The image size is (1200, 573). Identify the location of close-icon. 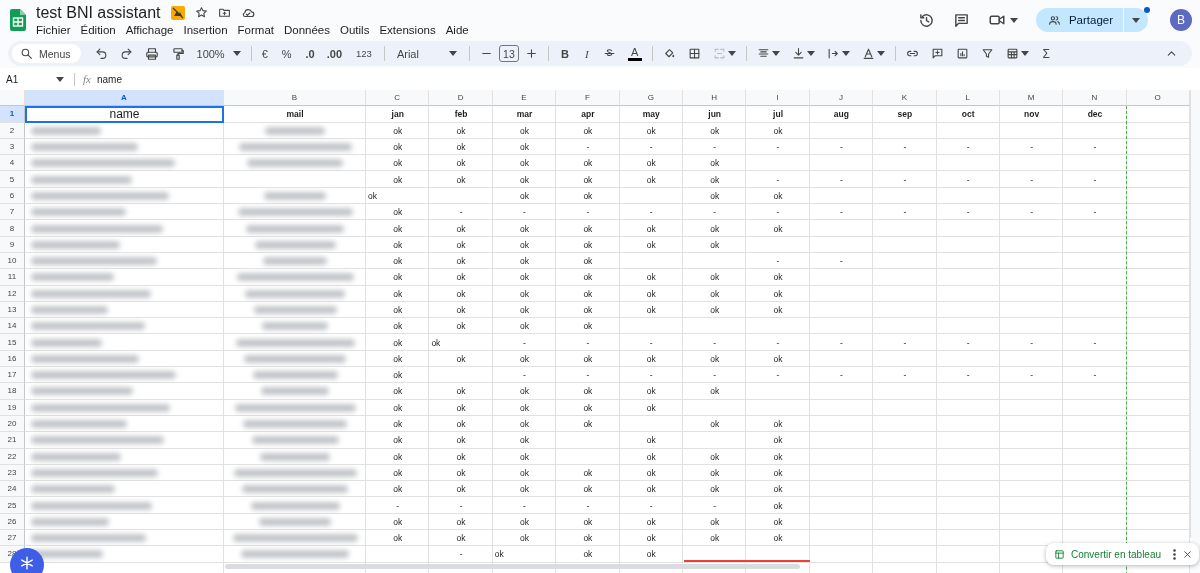
(1188, 554).